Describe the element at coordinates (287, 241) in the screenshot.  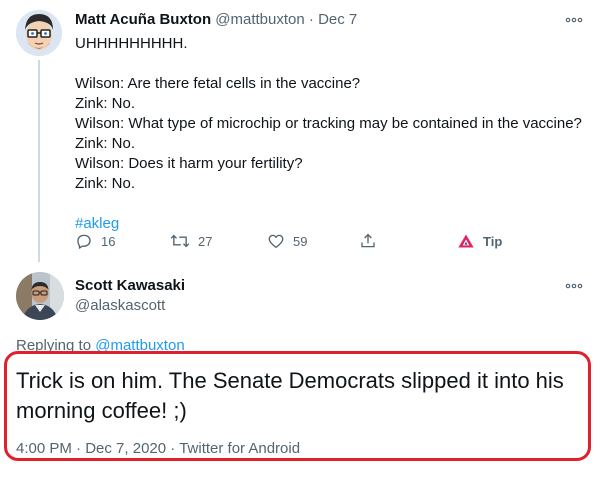
I see `like-button: 59` at that location.